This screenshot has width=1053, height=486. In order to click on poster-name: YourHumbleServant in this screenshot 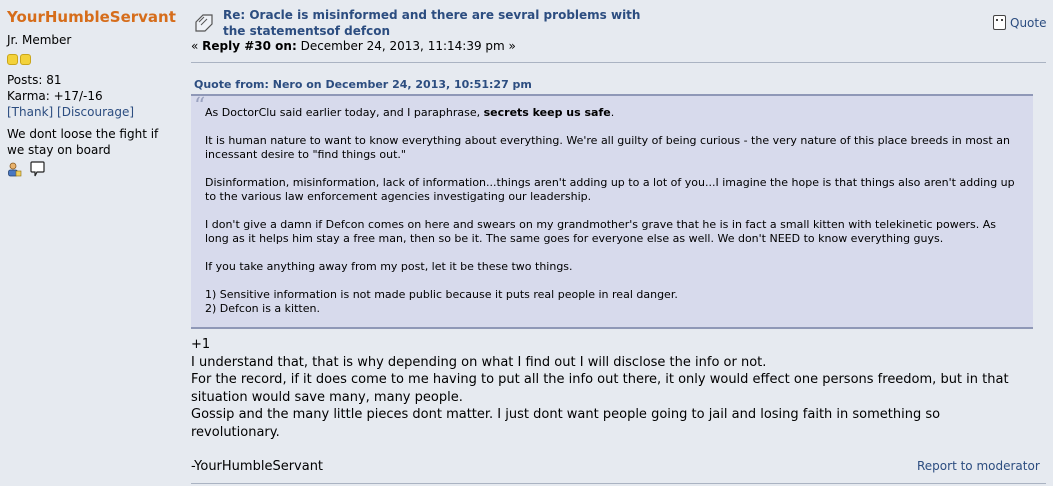, I will do `click(92, 17)`.